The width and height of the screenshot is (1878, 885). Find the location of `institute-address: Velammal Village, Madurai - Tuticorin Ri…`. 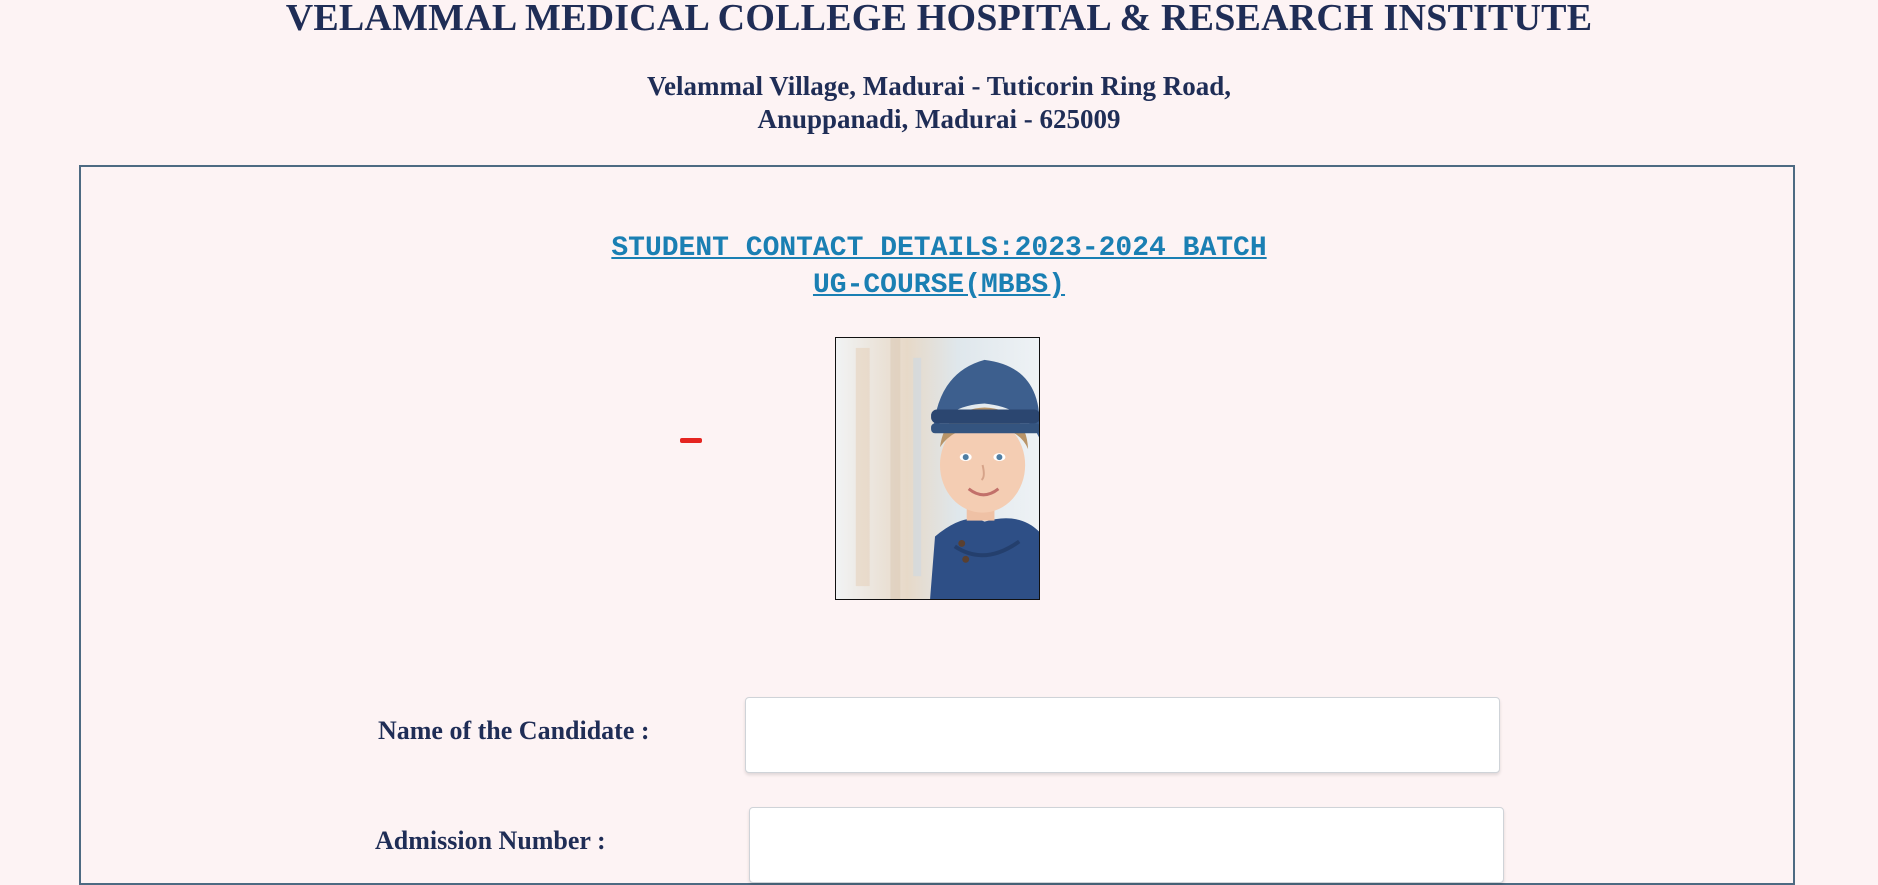

institute-address: Velammal Village, Madurai - Tuticorin Ri… is located at coordinates (939, 103).